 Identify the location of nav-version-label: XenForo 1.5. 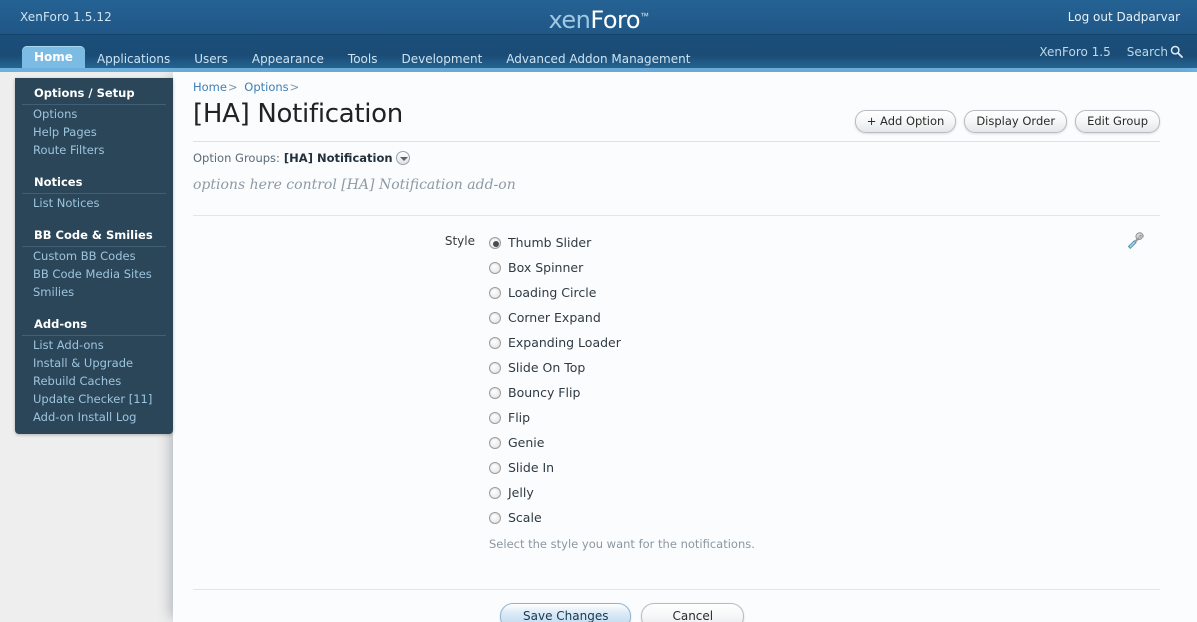
(1075, 51).